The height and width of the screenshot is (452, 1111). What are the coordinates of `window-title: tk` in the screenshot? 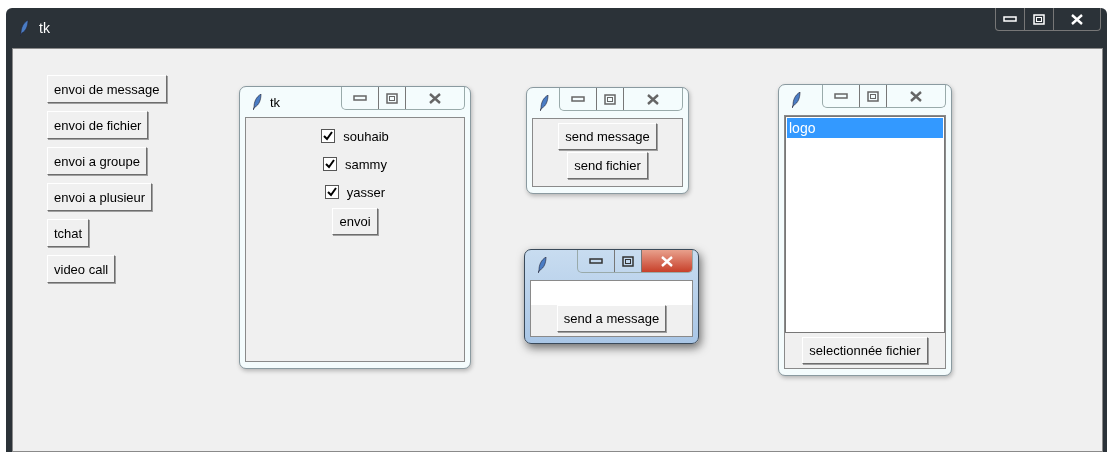 It's located at (45, 28).